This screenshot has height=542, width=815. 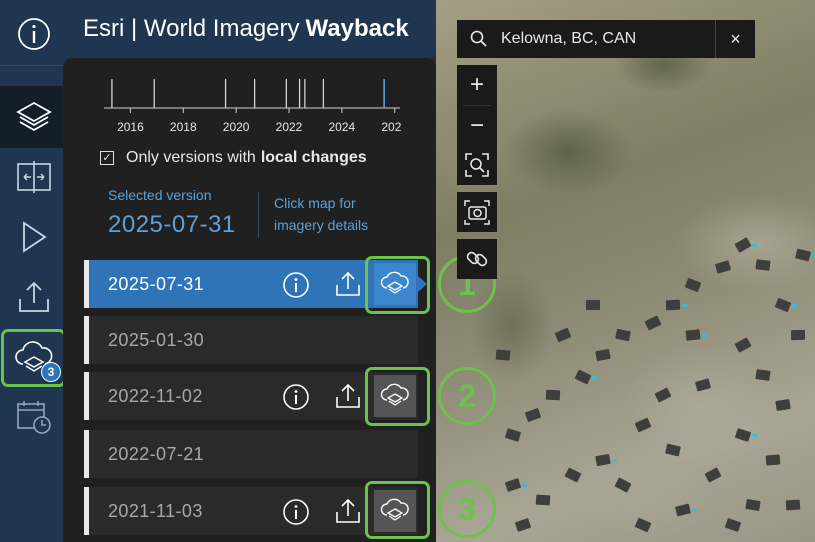 I want to click on divider, so click(x=258, y=215).